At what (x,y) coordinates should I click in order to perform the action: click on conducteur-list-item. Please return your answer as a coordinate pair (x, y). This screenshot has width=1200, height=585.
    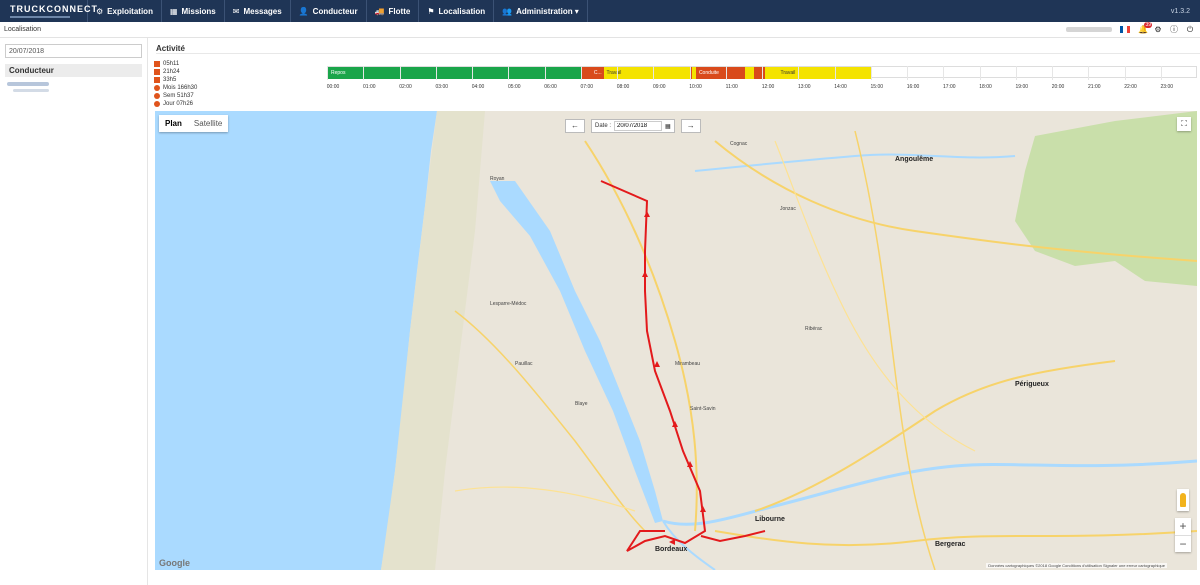
    Looking at the image, I should click on (42, 87).